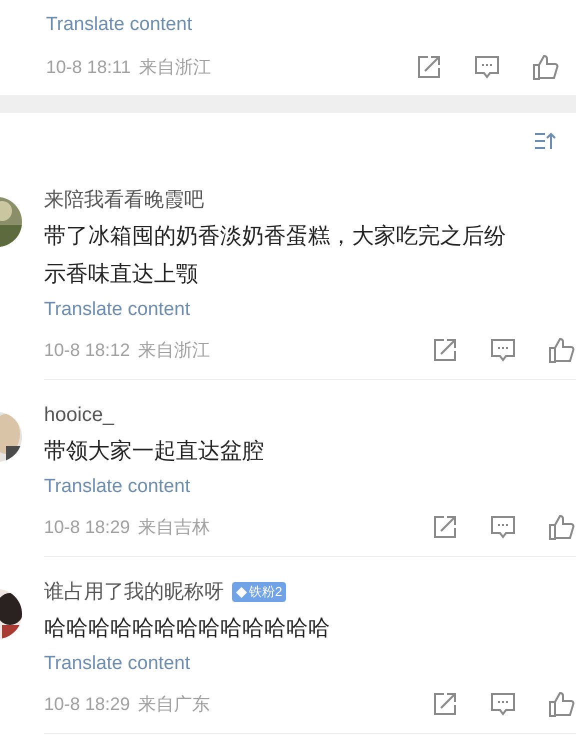 The width and height of the screenshot is (576, 756). I want to click on comment-text: 哈哈哈哈哈哈哈哈哈哈哈哈哈, so click(187, 628).